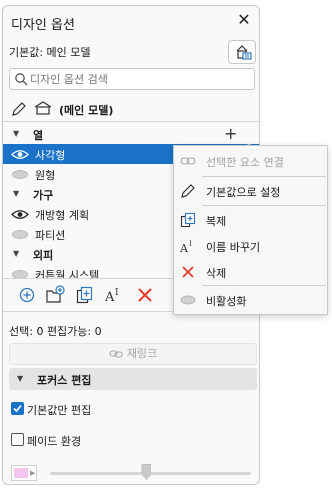 Image resolution: width=332 pixels, height=489 pixels. Describe the element at coordinates (43, 255) in the screenshot. I see `group-name: 외피` at that location.